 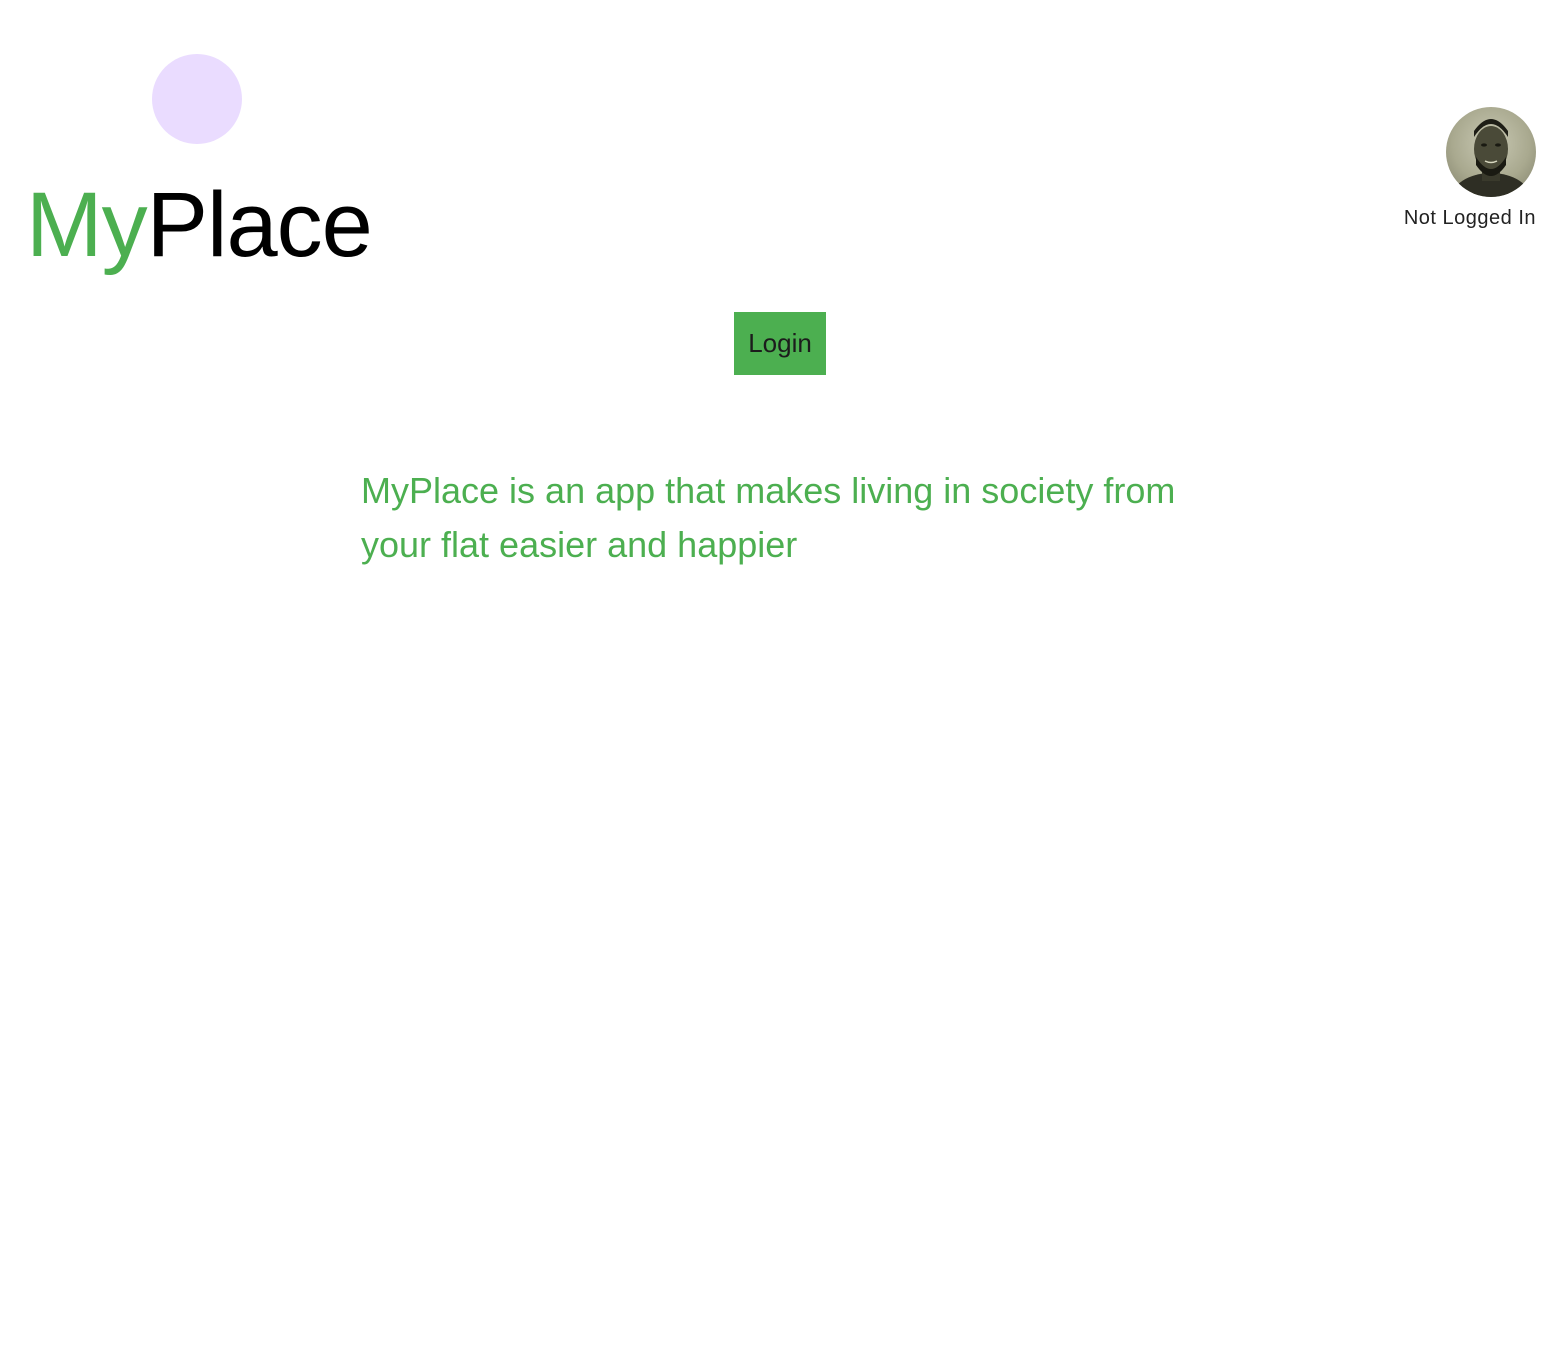 I want to click on app-logo: MyPlace, so click(x=199, y=225).